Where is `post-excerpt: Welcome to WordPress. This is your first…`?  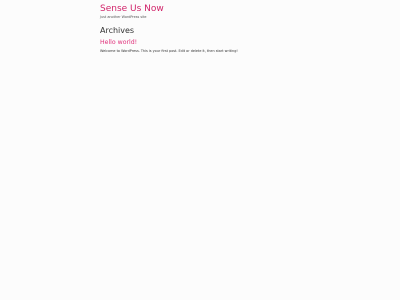
post-excerpt: Welcome to WordPress. This is your first… is located at coordinates (169, 51).